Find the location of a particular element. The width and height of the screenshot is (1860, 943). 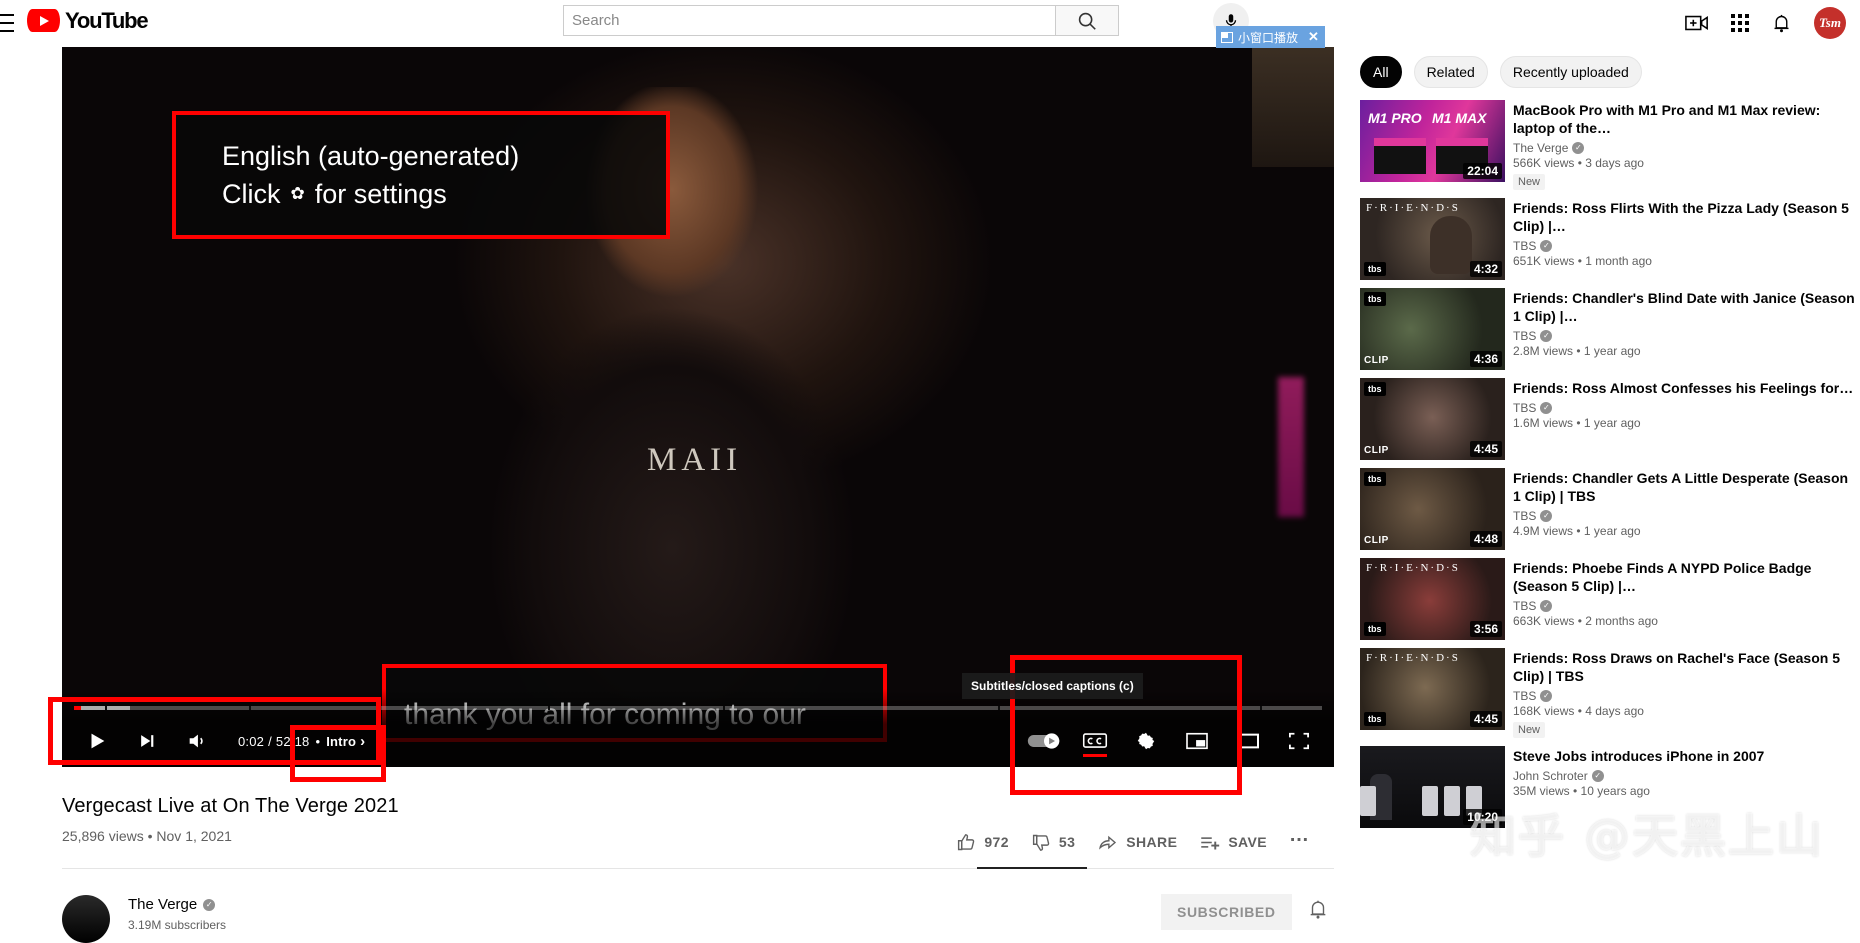

share-label: SHARE is located at coordinates (1152, 842).